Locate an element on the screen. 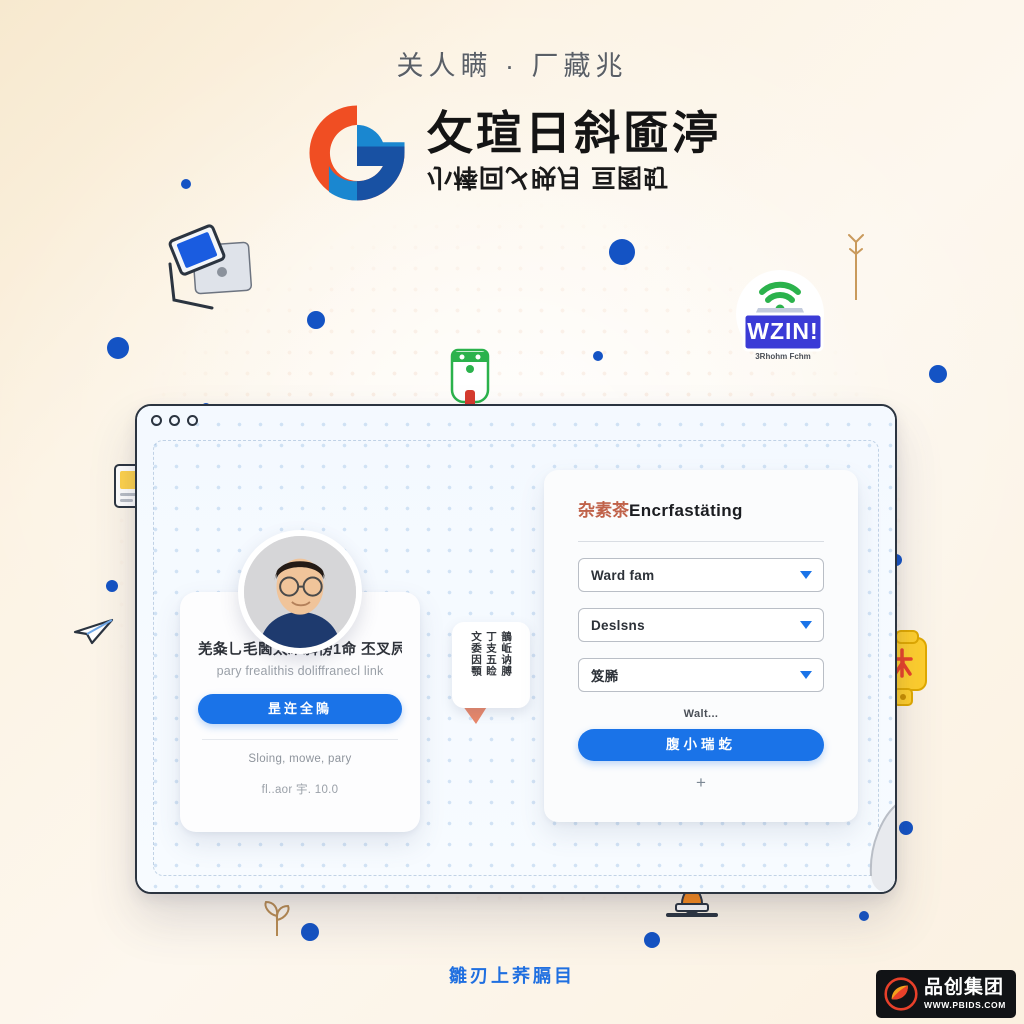 This screenshot has width=1024, height=1024. profile-meta-line-2: fl..aor 宇. 10.0 is located at coordinates (300, 790).